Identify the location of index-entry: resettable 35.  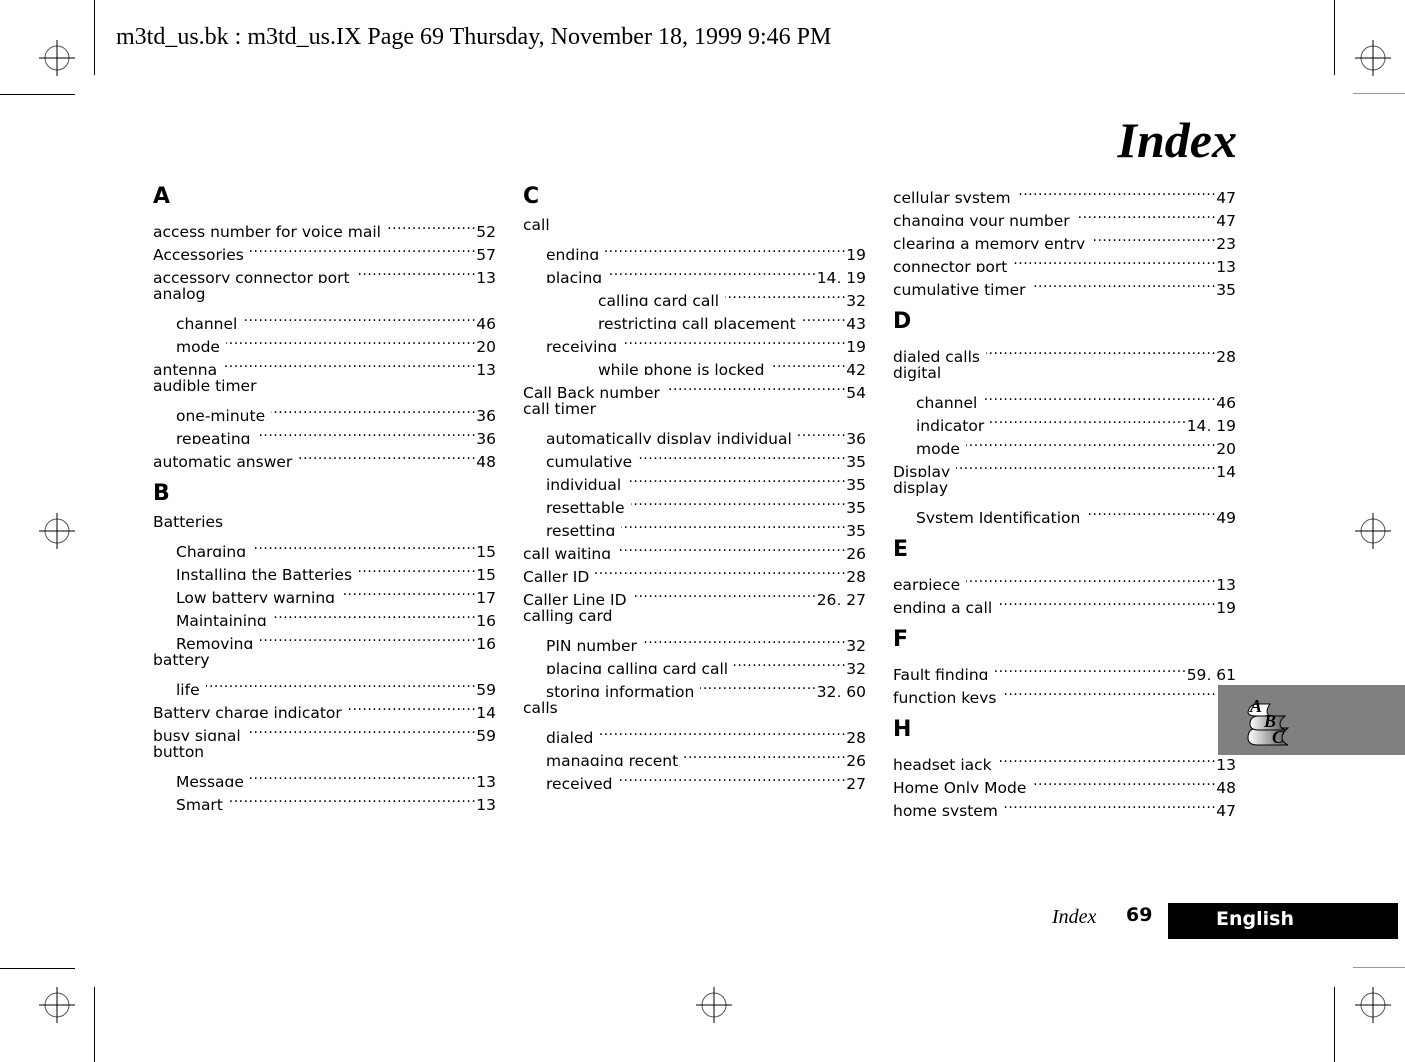
(694, 501).